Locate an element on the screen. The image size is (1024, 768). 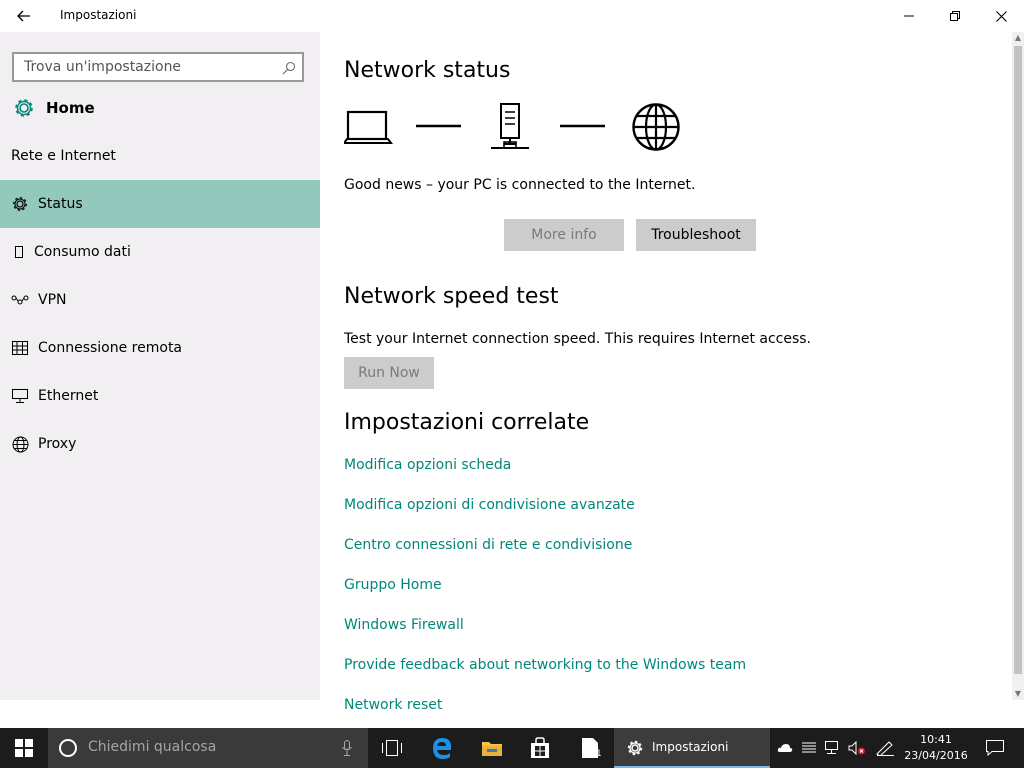
clock-date: 23/04/2016 is located at coordinates (936, 755).